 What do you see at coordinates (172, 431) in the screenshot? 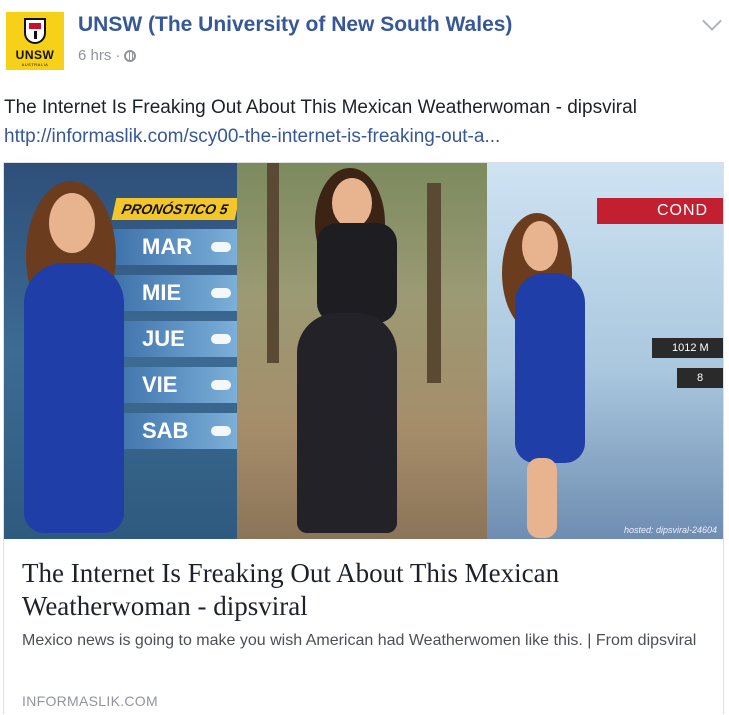
I see `forecast-day: SAB` at bounding box center [172, 431].